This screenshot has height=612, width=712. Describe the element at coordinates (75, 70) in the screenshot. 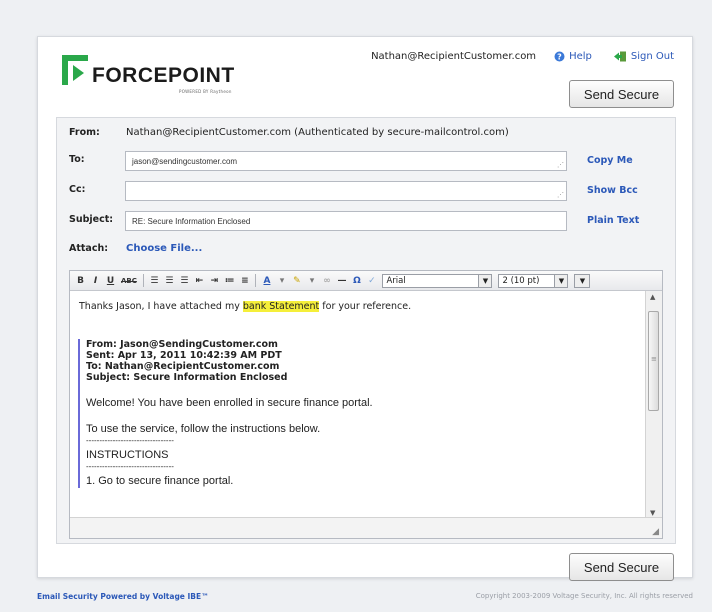

I see `forcepoint-logo-mark` at that location.